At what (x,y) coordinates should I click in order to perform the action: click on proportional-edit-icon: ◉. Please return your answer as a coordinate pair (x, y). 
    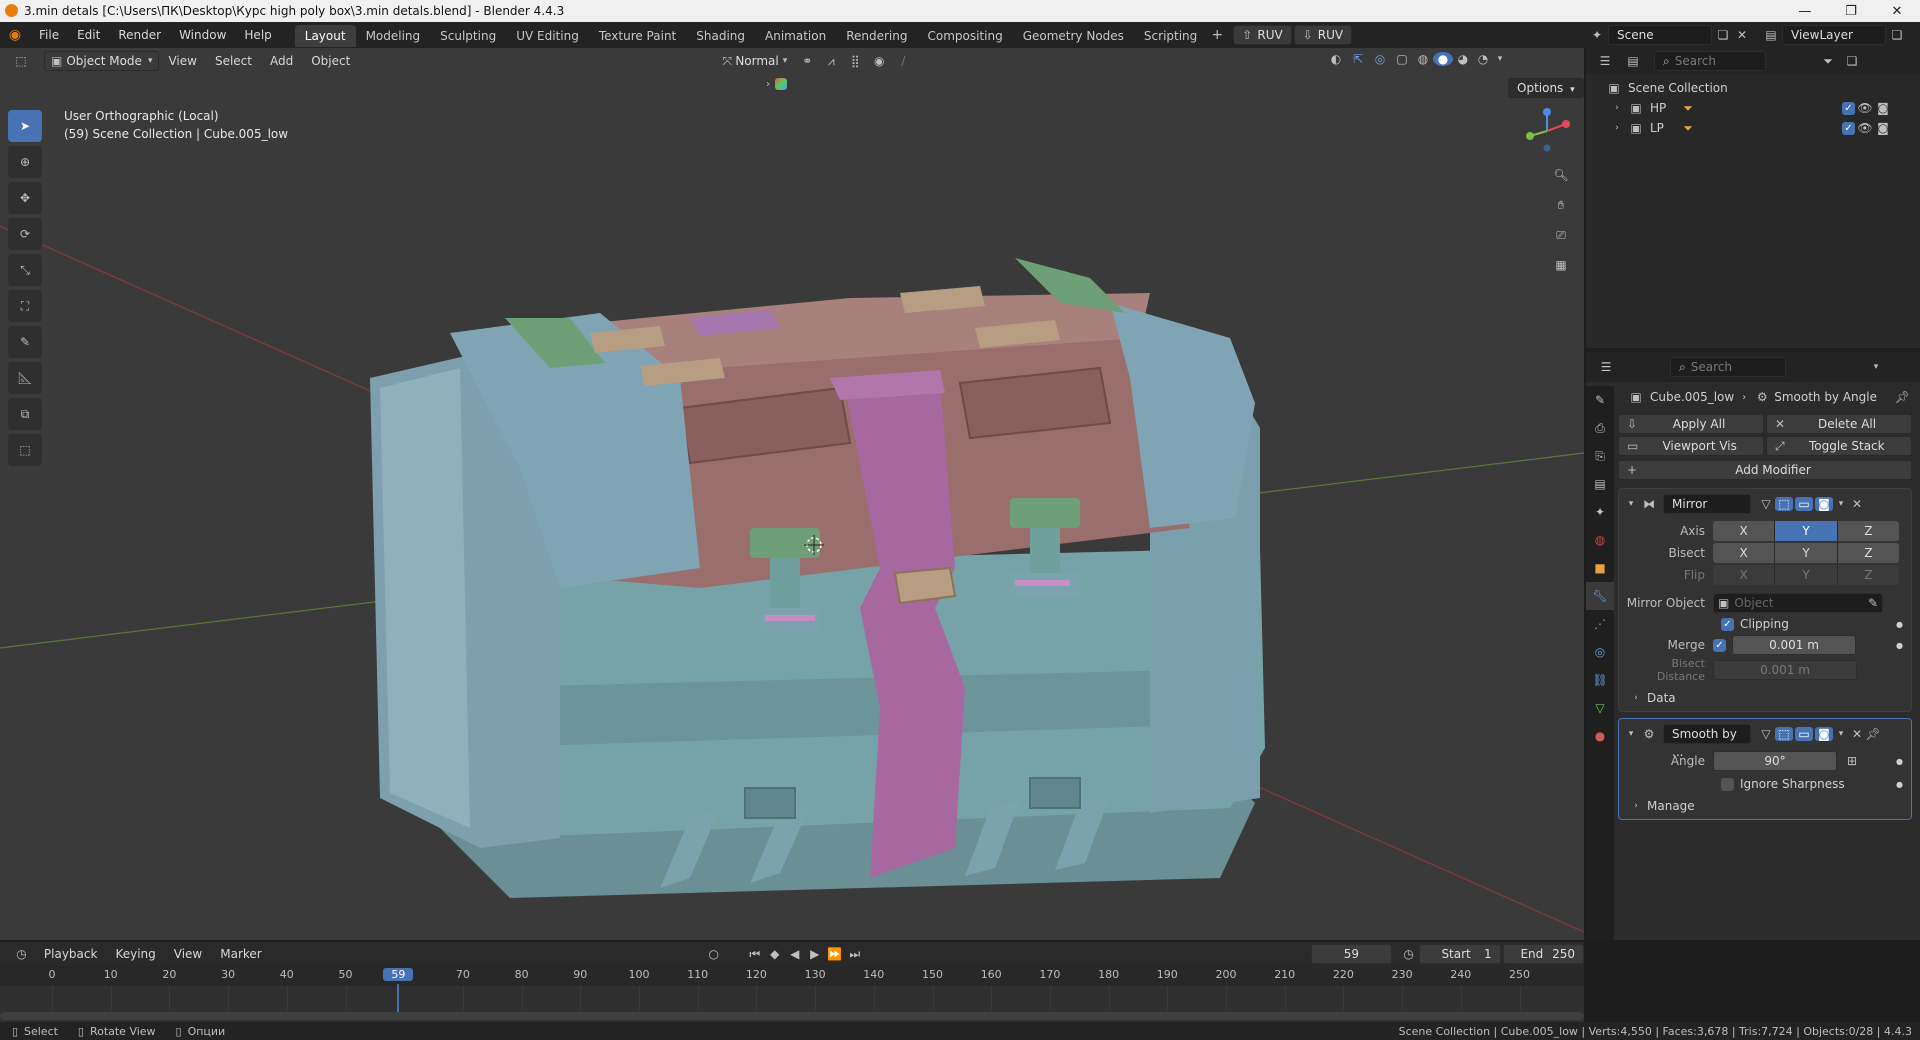
    Looking at the image, I should click on (879, 61).